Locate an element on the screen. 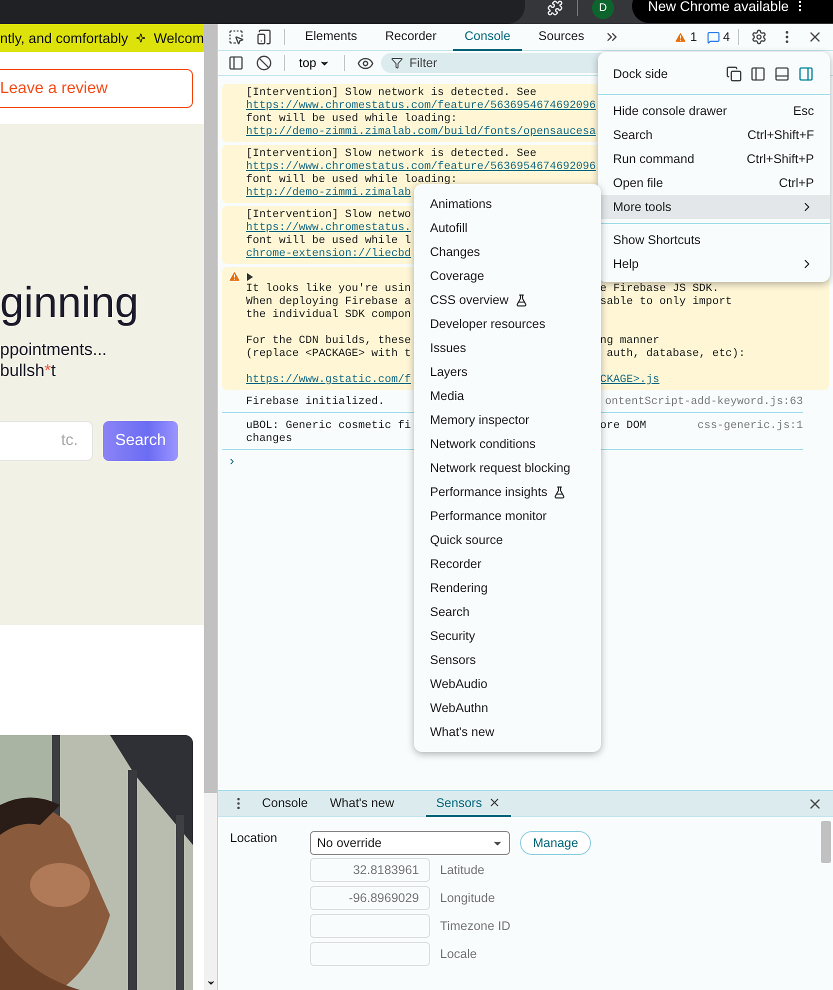 The height and width of the screenshot is (990, 833). console-text: font will be used while l is located at coordinates (329, 241).